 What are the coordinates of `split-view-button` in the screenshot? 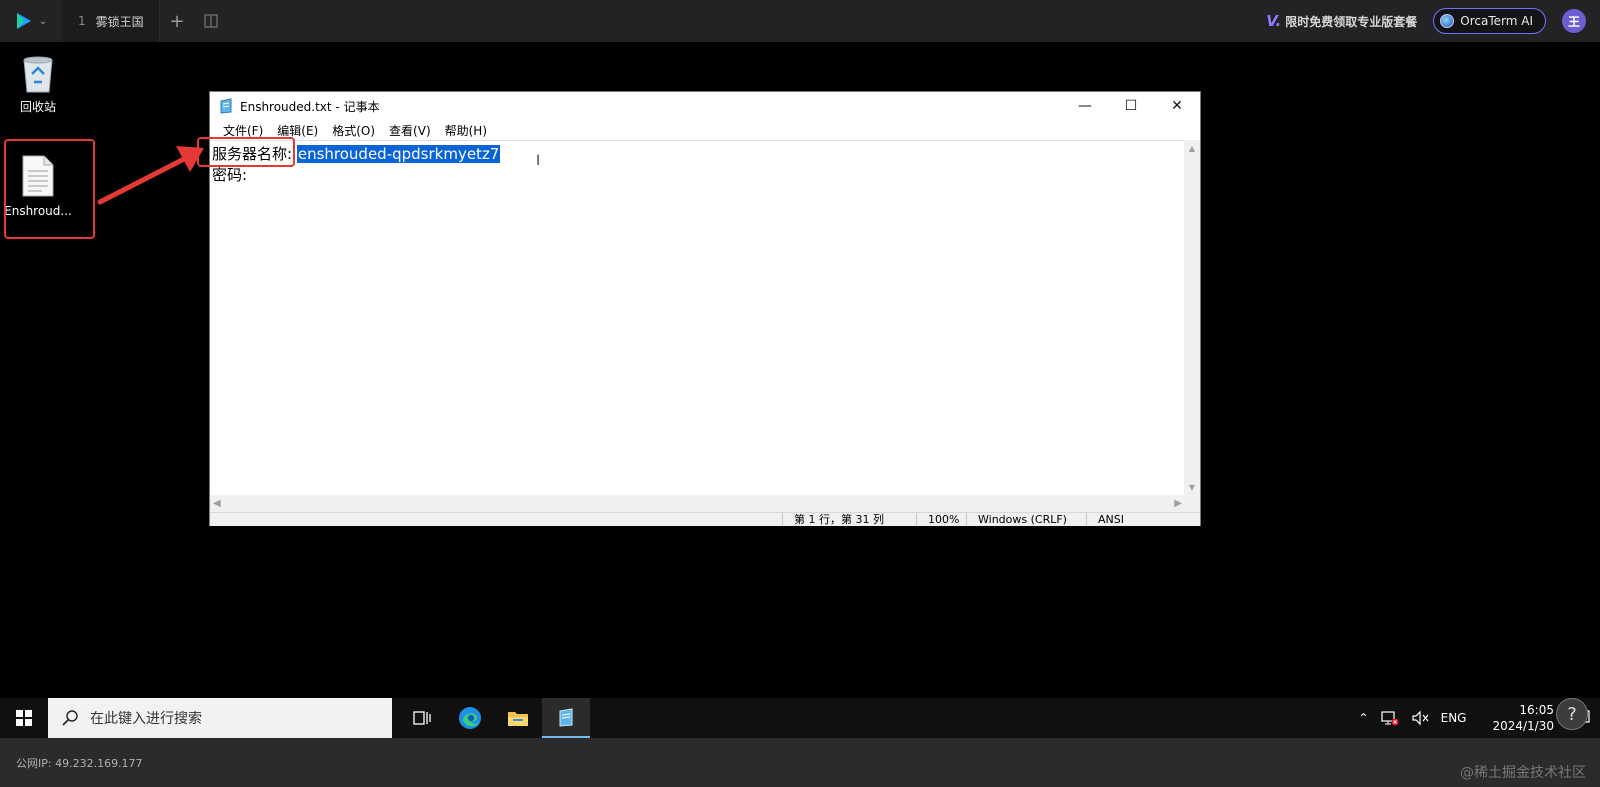 It's located at (211, 21).